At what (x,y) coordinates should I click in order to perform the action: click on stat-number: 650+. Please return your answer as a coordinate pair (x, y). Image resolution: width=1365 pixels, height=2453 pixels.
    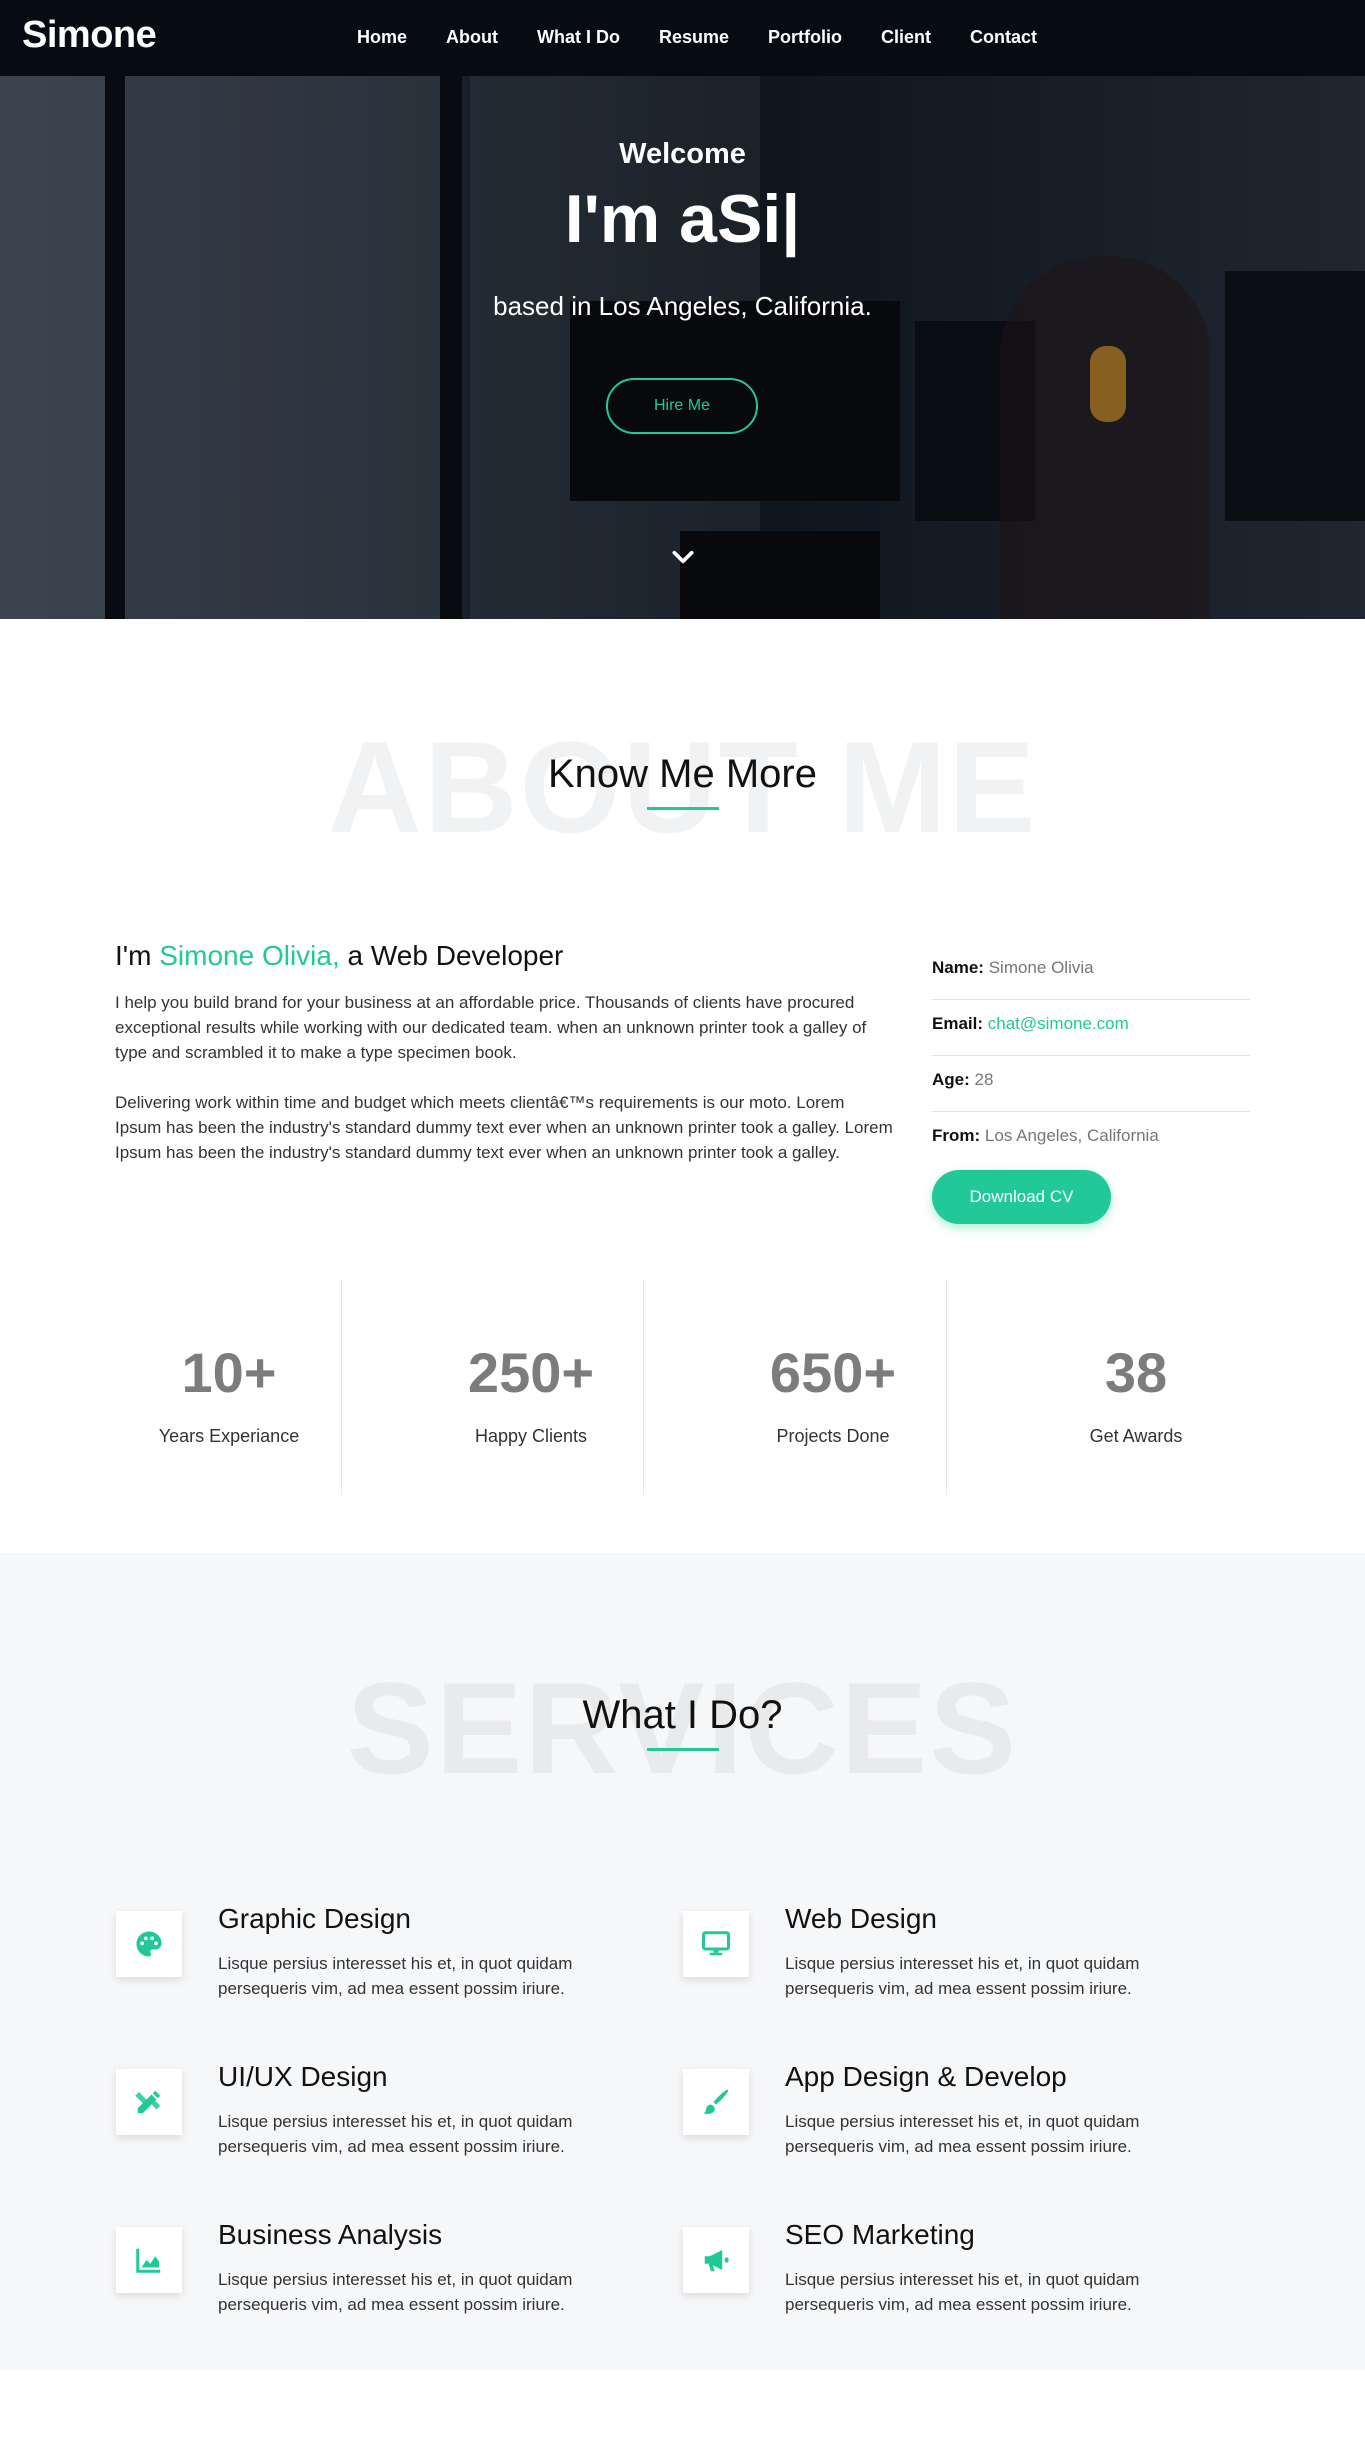
    Looking at the image, I should click on (833, 1372).